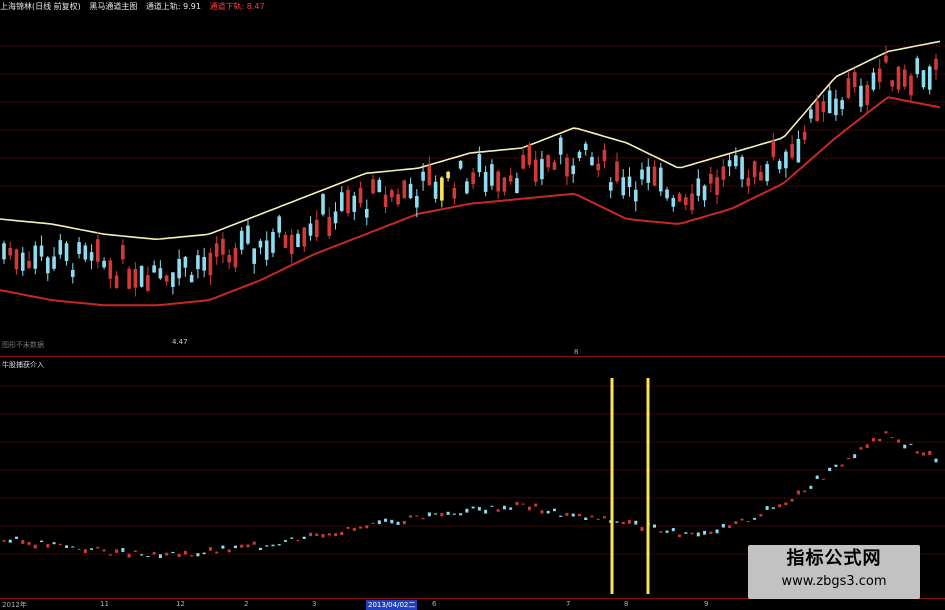 This screenshot has width=945, height=610. What do you see at coordinates (834, 581) in the screenshot?
I see `watermark-url: www.zbgs3.com` at bounding box center [834, 581].